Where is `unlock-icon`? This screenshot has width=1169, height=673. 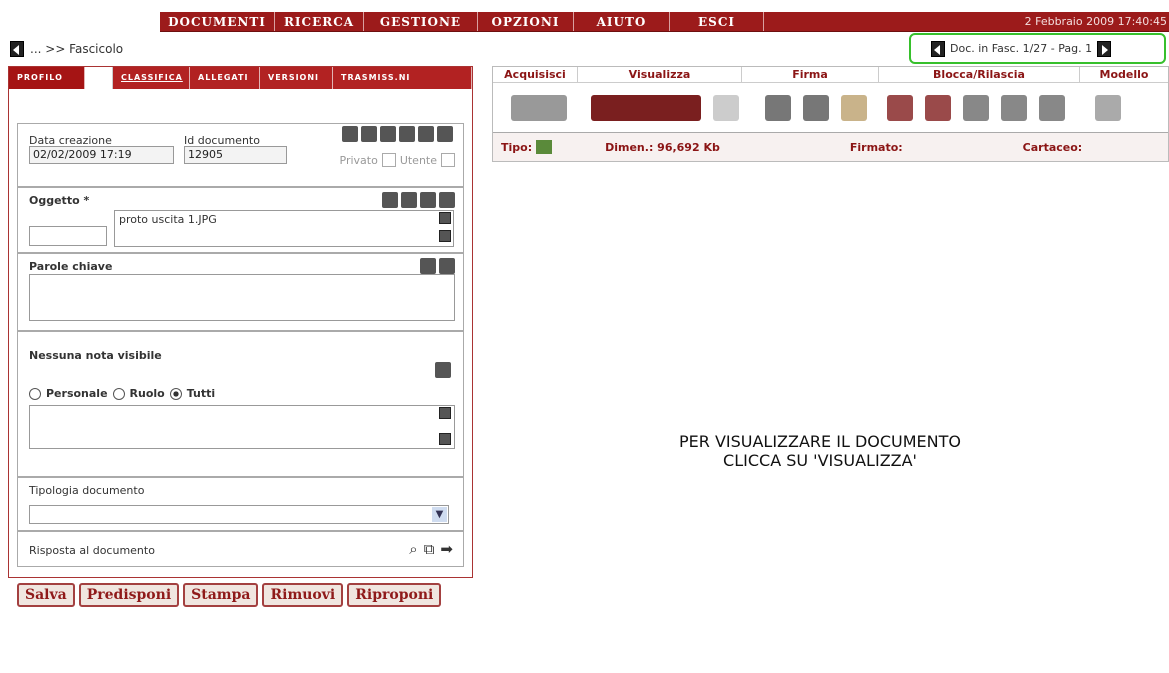
unlock-icon is located at coordinates (1014, 107).